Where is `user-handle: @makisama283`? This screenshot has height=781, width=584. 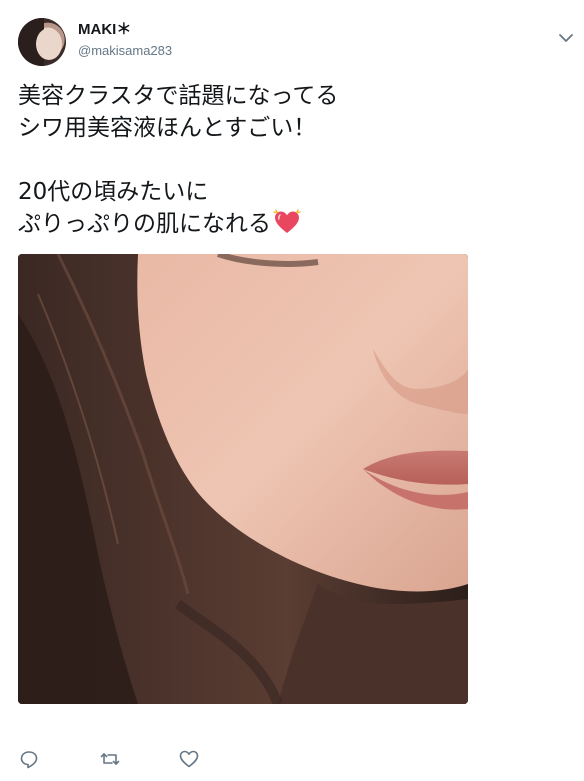
user-handle: @makisama283 is located at coordinates (125, 51).